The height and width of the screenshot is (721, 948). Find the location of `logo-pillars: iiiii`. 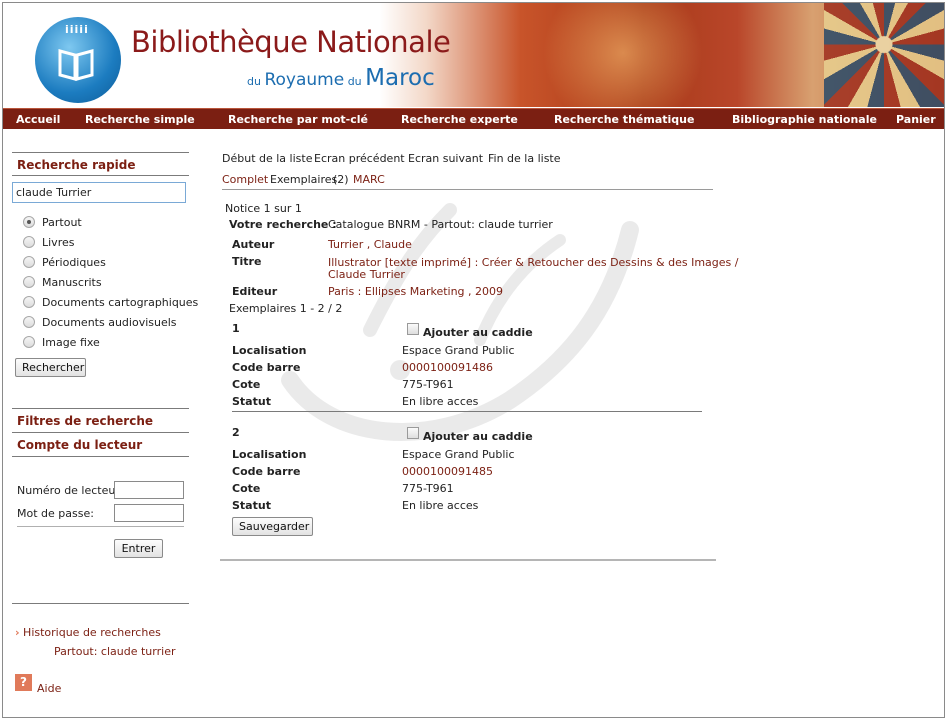

logo-pillars: iiiii is located at coordinates (77, 29).